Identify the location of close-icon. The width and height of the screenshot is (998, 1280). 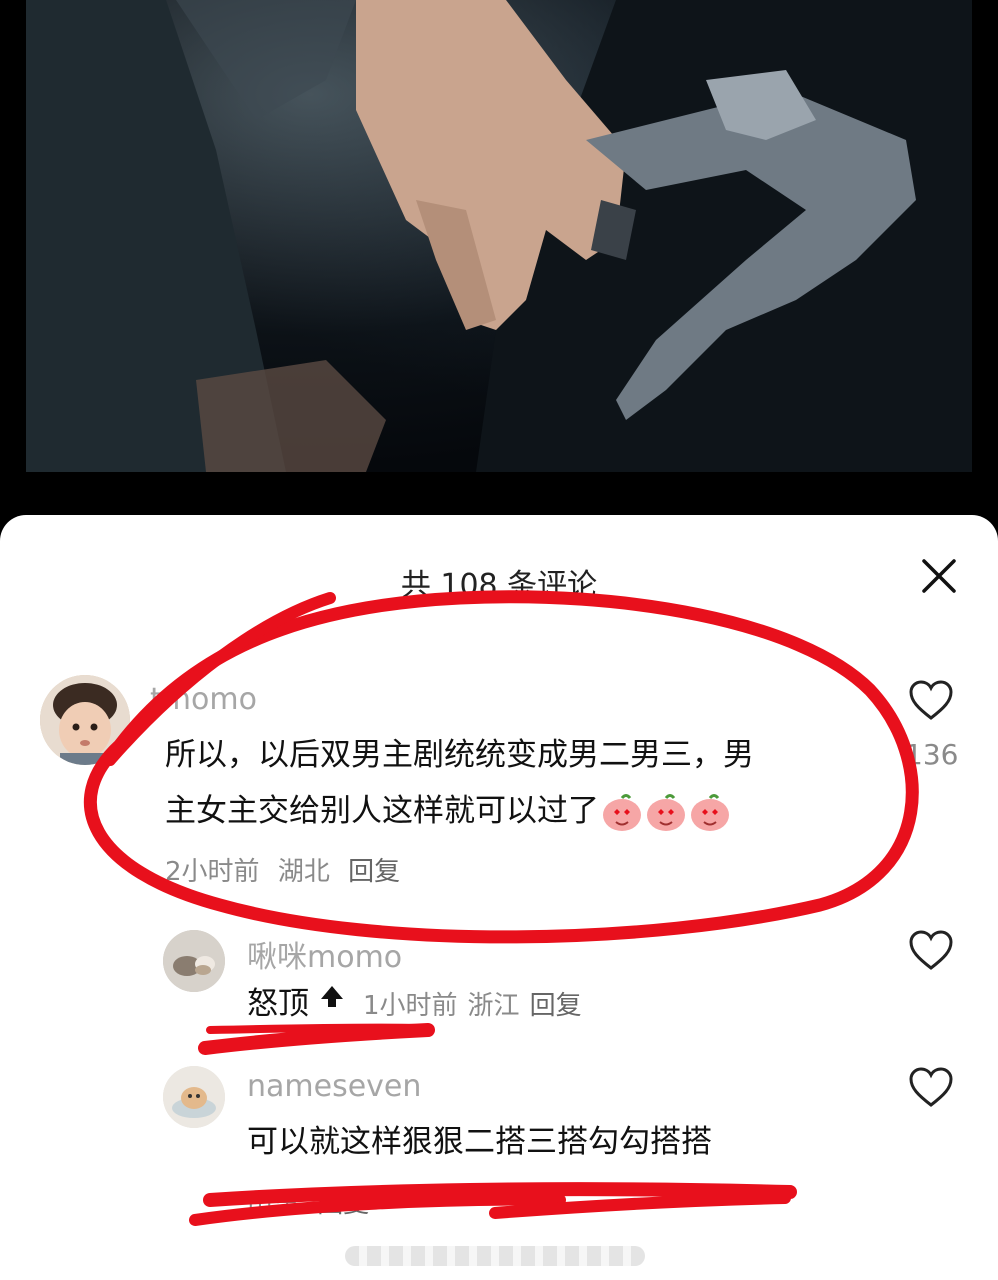
(939, 576).